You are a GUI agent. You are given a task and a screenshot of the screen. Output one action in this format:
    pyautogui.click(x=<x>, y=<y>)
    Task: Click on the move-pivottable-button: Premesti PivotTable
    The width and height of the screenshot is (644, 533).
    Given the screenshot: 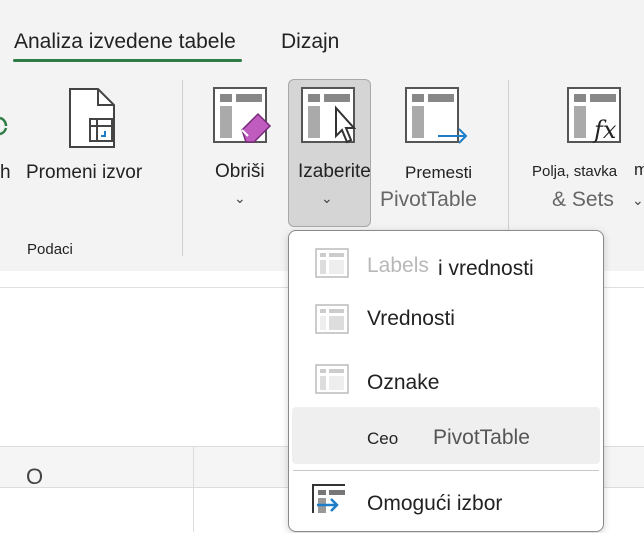 What is the action you would take?
    pyautogui.click(x=438, y=147)
    